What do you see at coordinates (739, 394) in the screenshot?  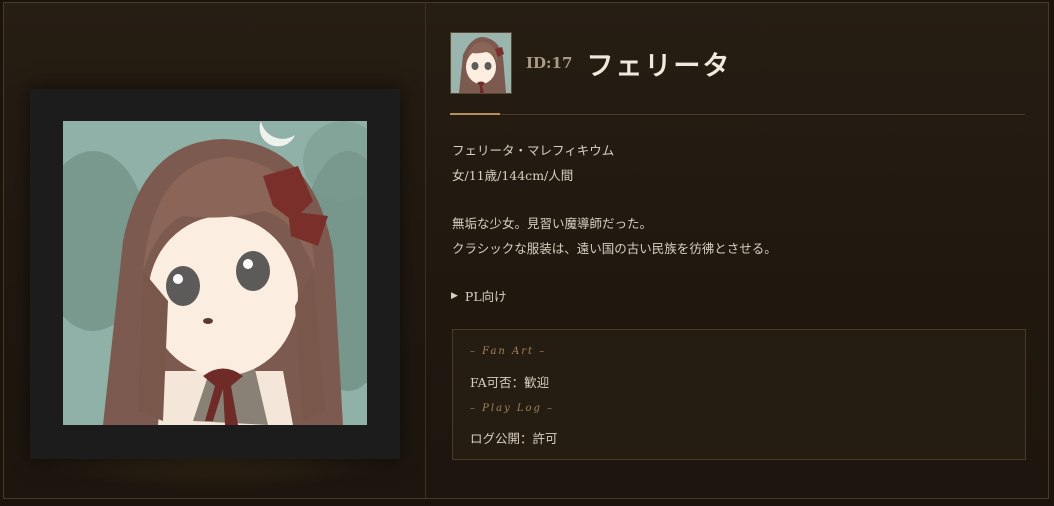 I see `permissions-box: – Fan Art – FA可否：歓迎 – Play Log – ログ公開：許可` at bounding box center [739, 394].